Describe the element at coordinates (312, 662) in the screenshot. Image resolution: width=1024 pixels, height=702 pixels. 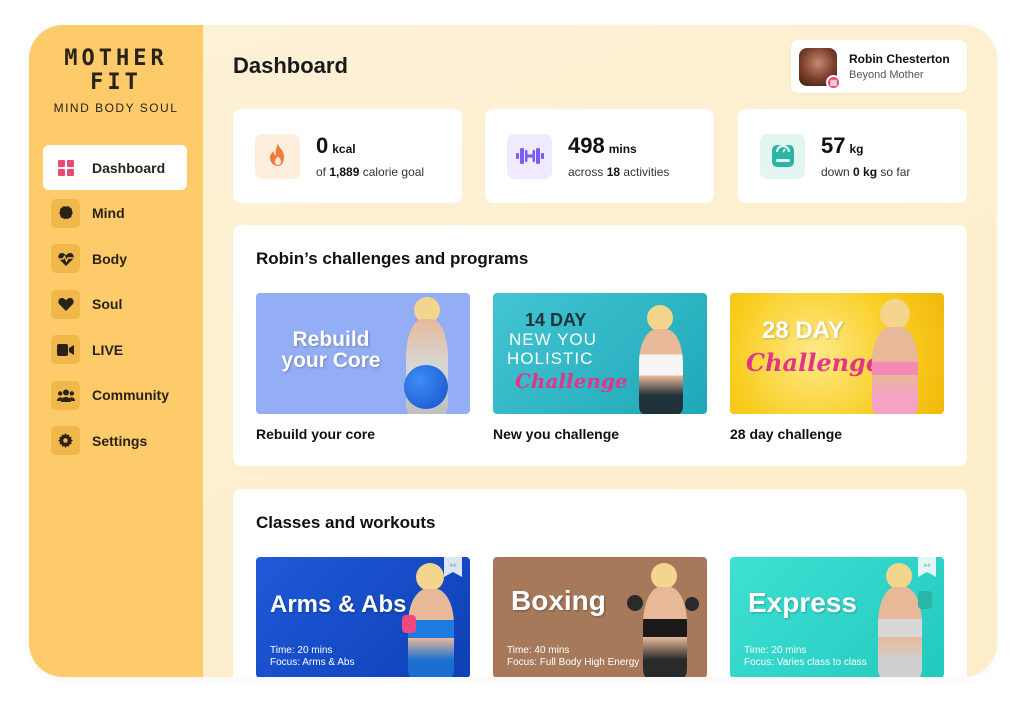
I see `class-focus: Focus: Arms & Abs` at that location.